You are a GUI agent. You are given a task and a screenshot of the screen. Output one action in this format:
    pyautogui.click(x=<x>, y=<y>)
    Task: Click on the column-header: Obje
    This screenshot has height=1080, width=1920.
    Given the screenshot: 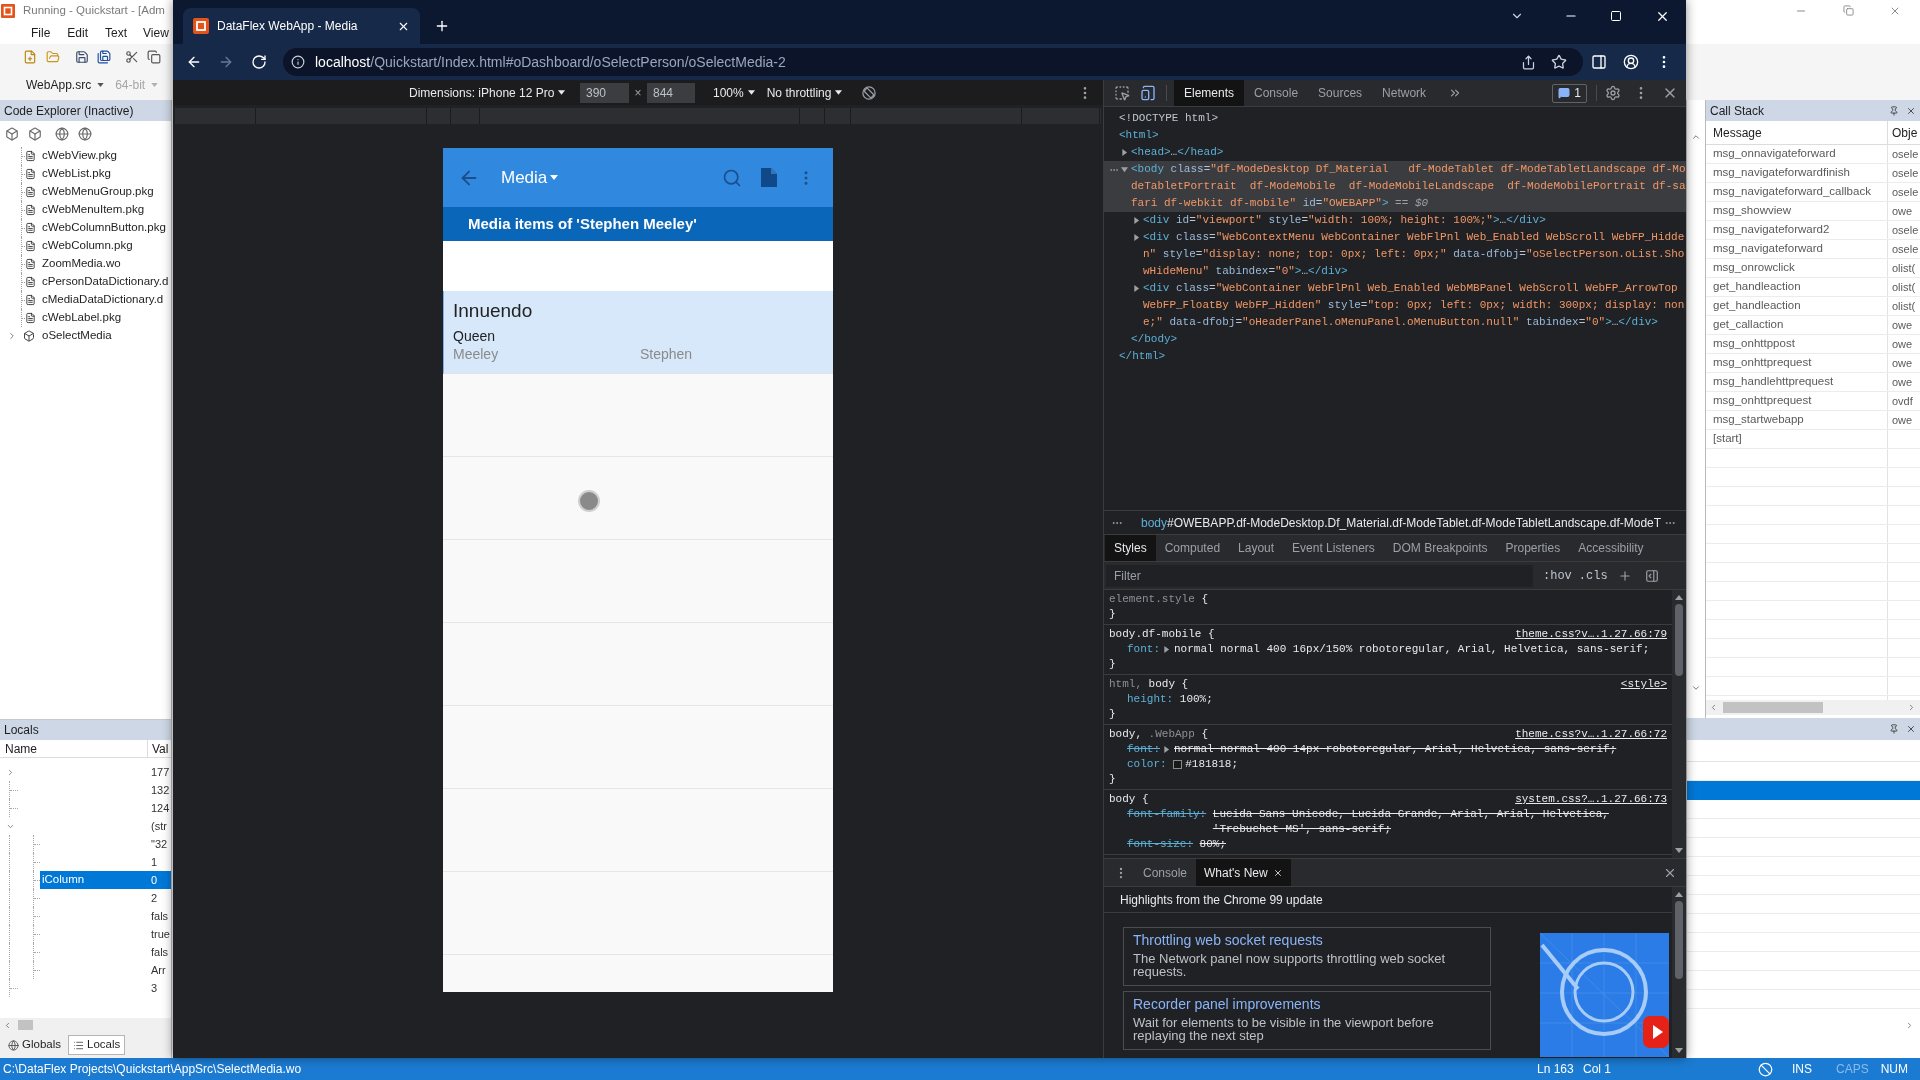 What is the action you would take?
    pyautogui.click(x=1903, y=132)
    